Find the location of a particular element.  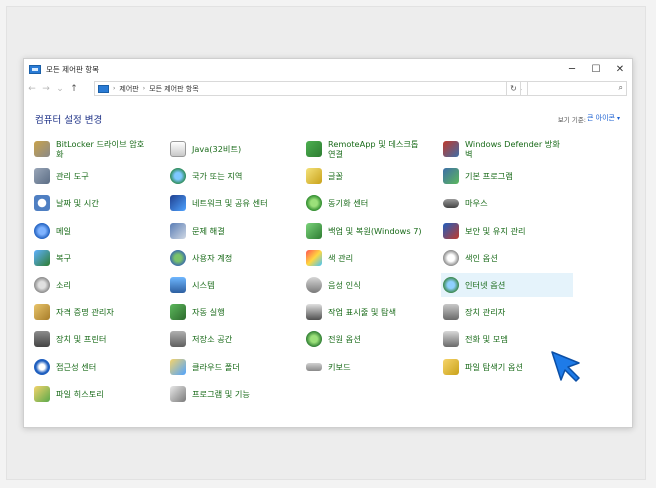

breadcrumb-all-items: 모든 제어판 항목 is located at coordinates (174, 89).